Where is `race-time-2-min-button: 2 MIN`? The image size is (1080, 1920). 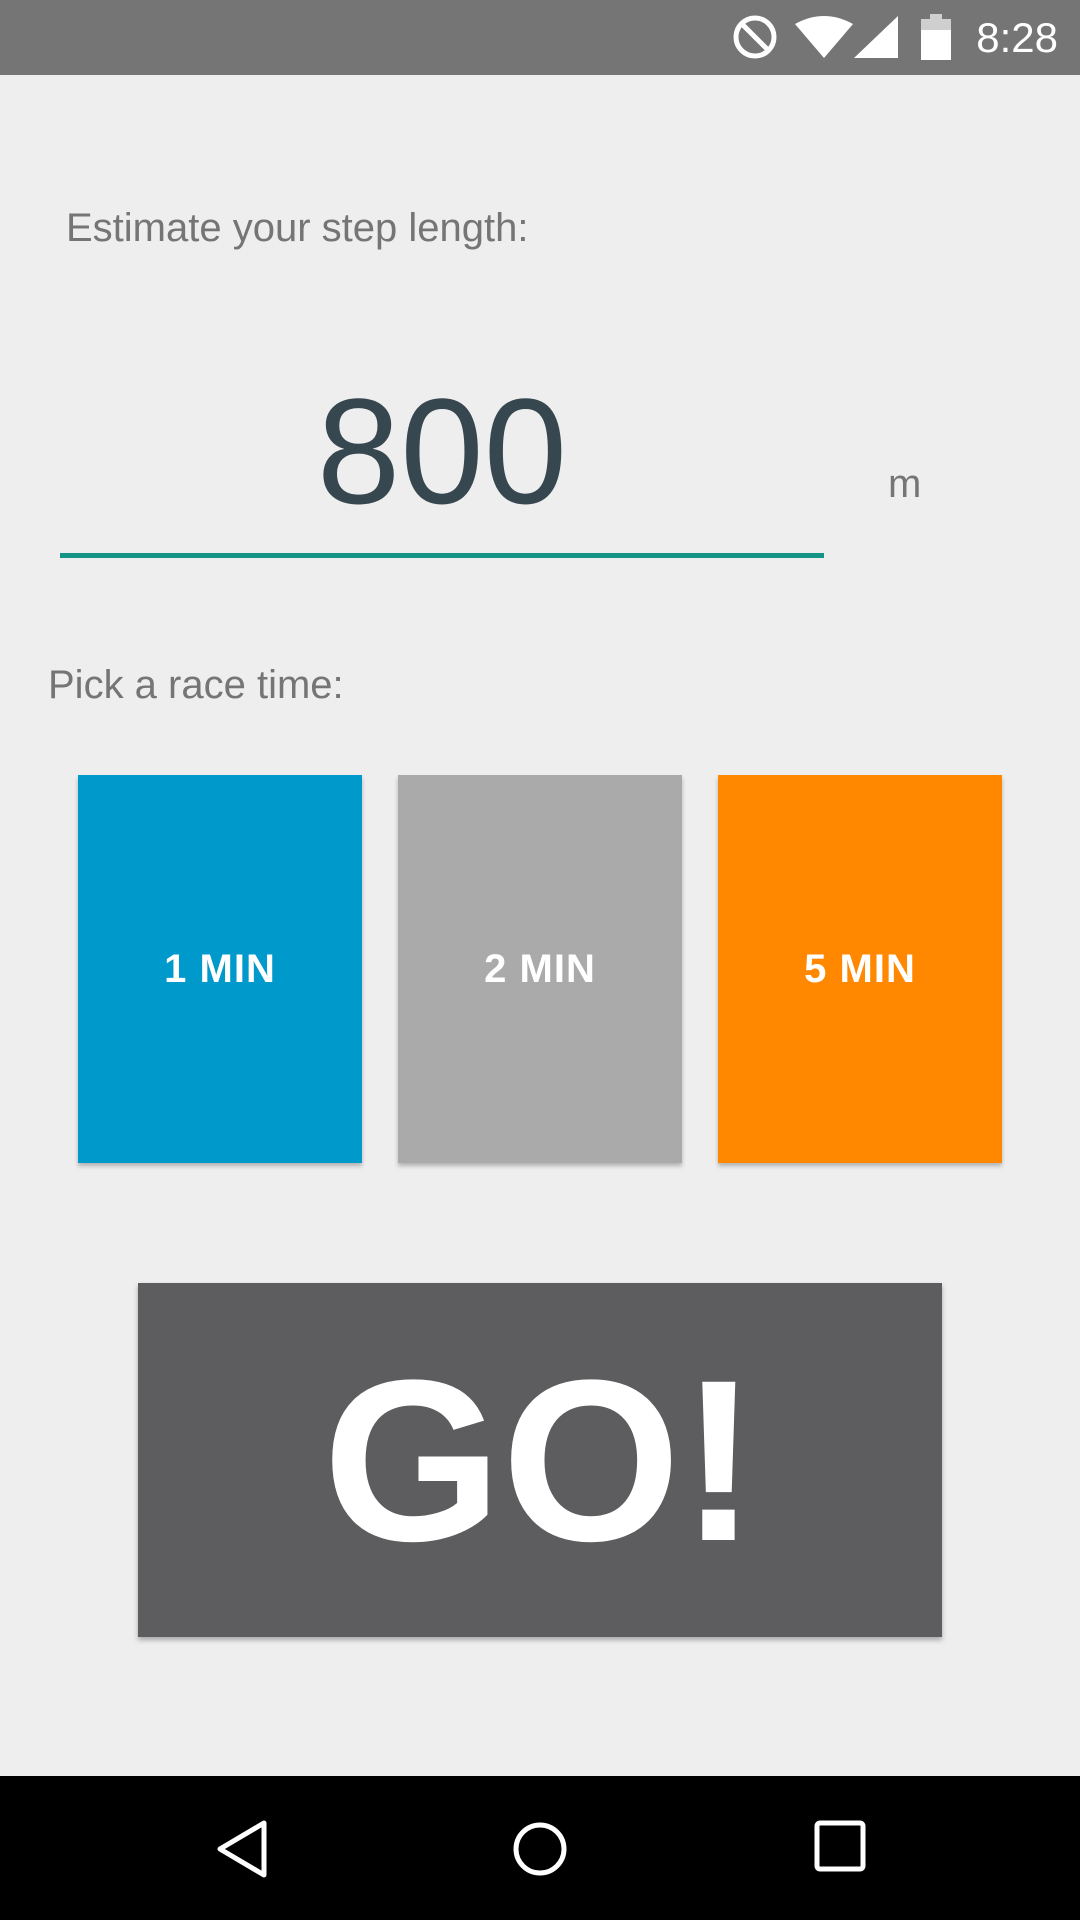 race-time-2-min-button: 2 MIN is located at coordinates (540, 969).